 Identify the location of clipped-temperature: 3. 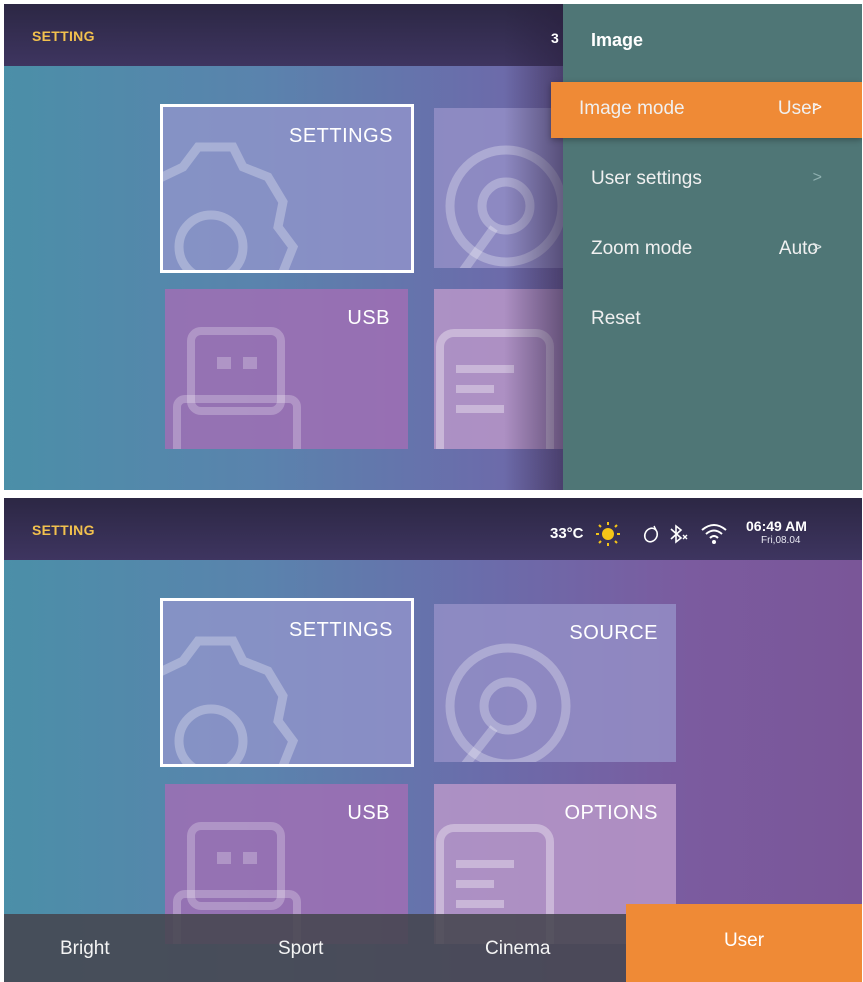
(555, 38).